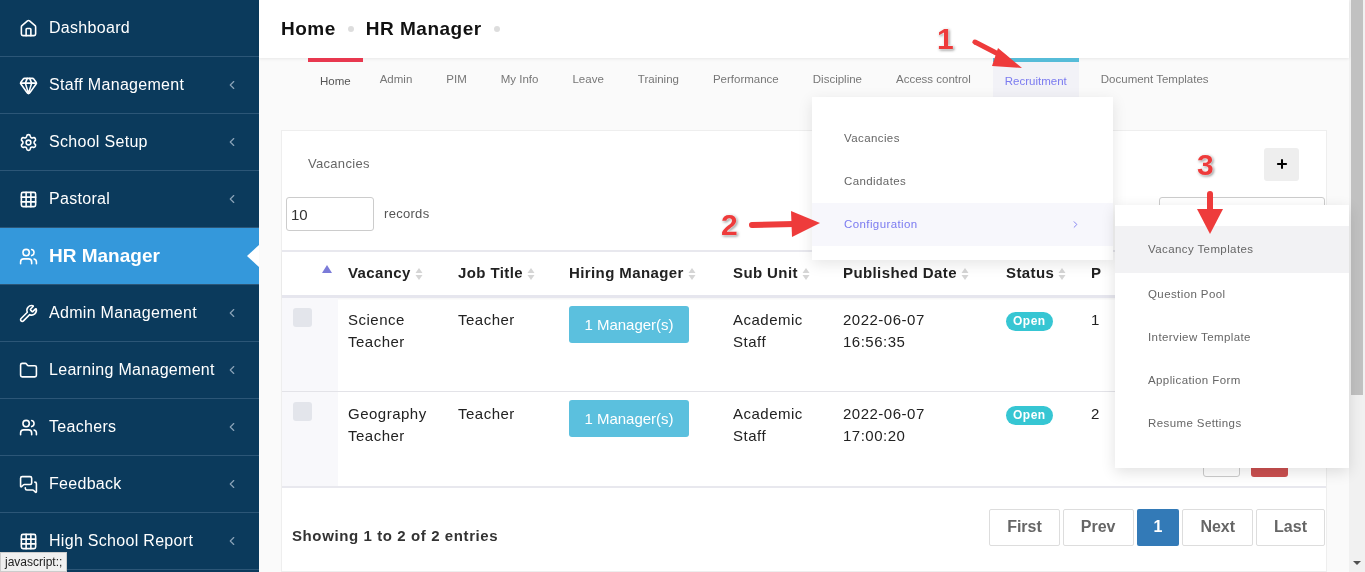 This screenshot has height=572, width=1365. What do you see at coordinates (377, 331) in the screenshot?
I see `table-cell-text: Science Teacher` at bounding box center [377, 331].